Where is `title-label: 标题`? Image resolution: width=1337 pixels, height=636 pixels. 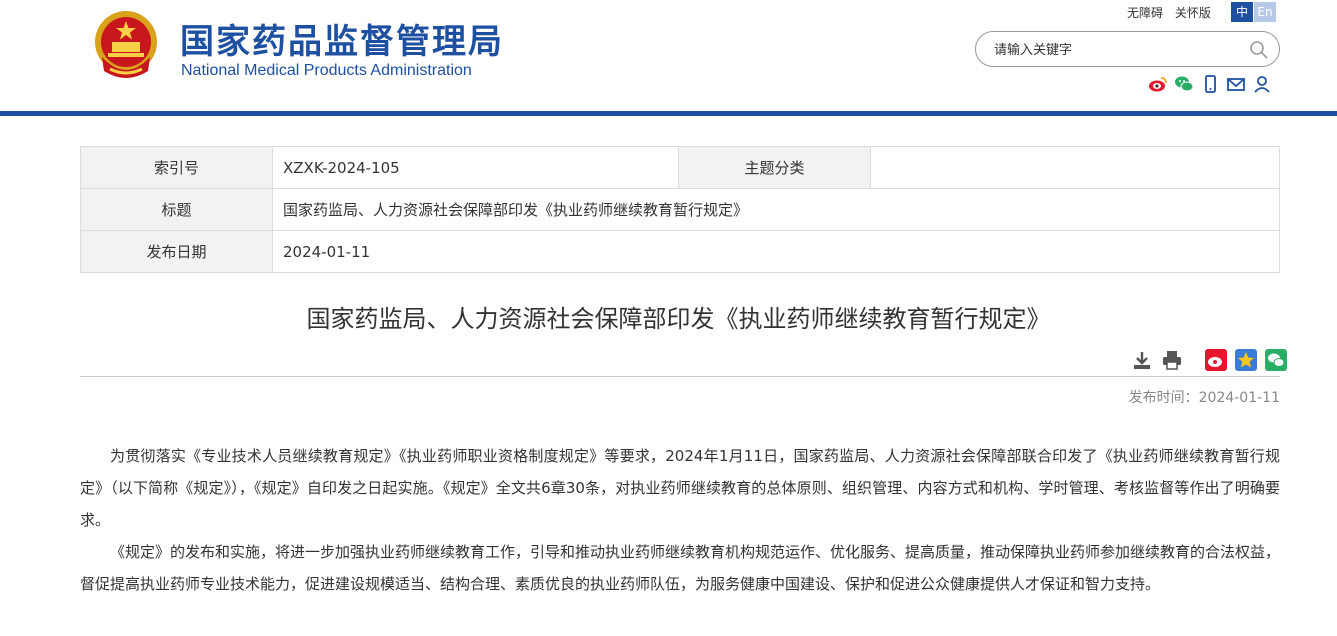
title-label: 标题 is located at coordinates (176, 209).